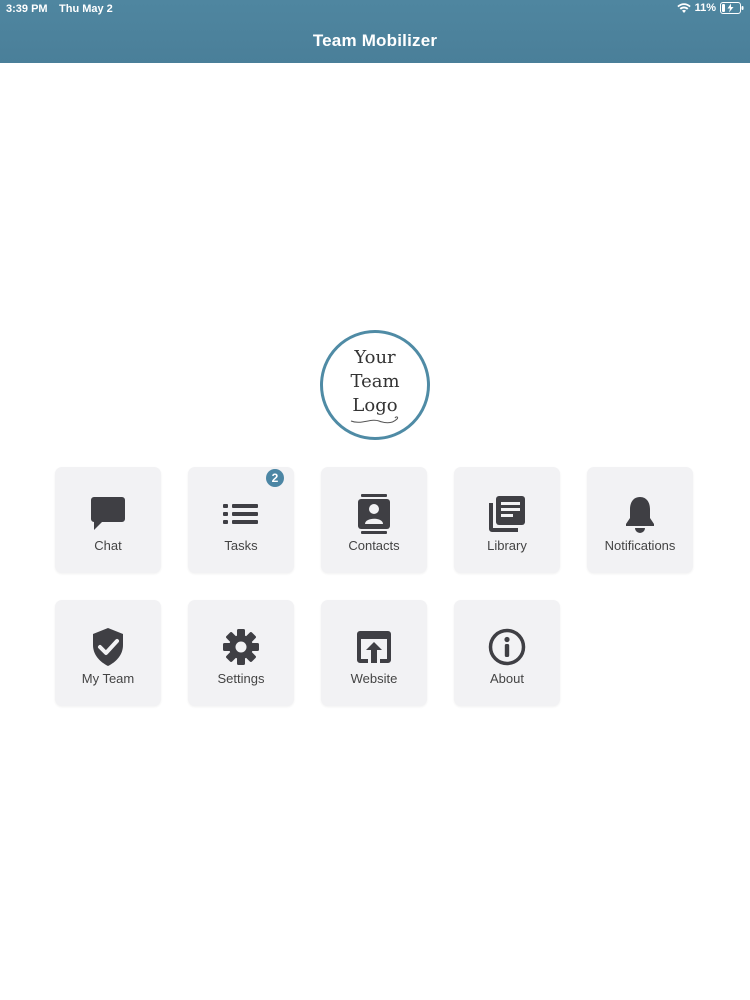 The image size is (750, 1000). I want to click on tile-tasks: 2 Tasks, so click(241, 520).